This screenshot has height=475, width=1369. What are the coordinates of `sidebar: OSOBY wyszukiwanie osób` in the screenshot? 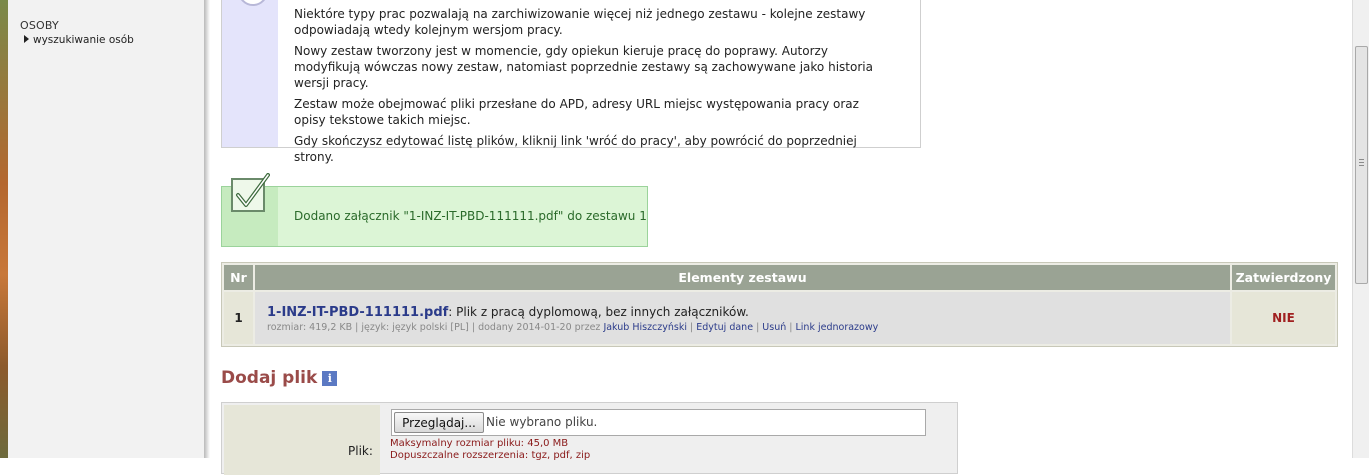 It's located at (109, 229).